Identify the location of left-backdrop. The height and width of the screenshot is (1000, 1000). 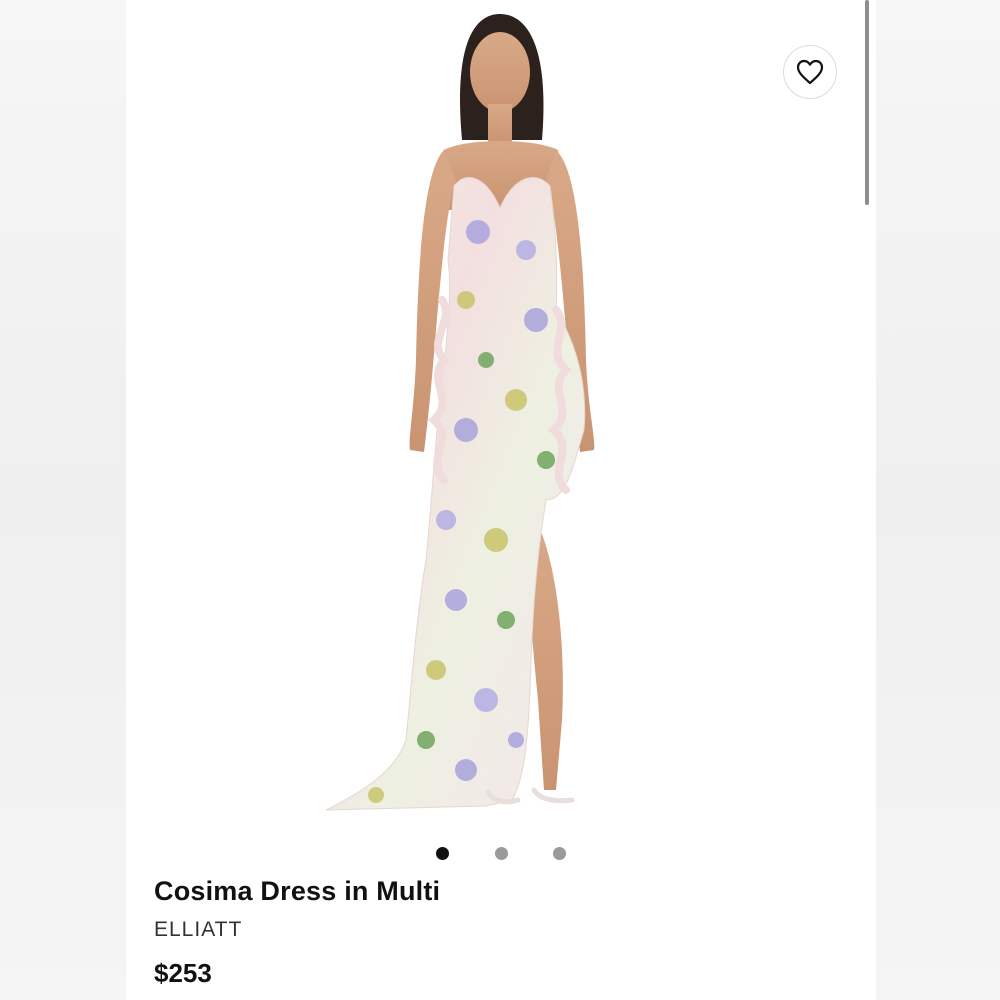
(63, 500).